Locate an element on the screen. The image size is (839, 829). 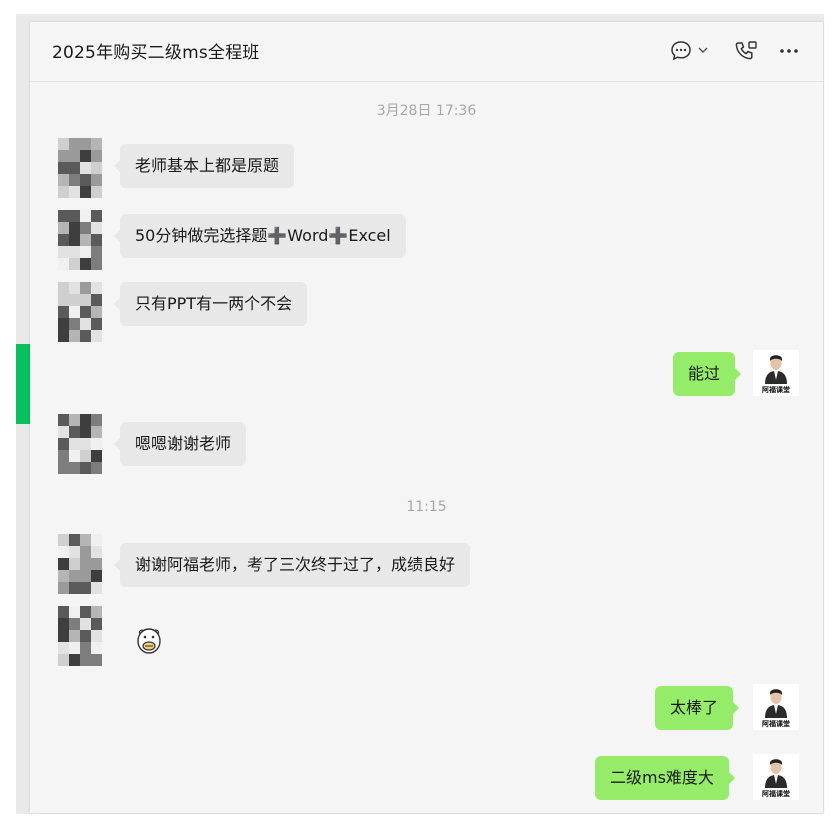
outgoing-message: 能过 is located at coordinates (707, 374).